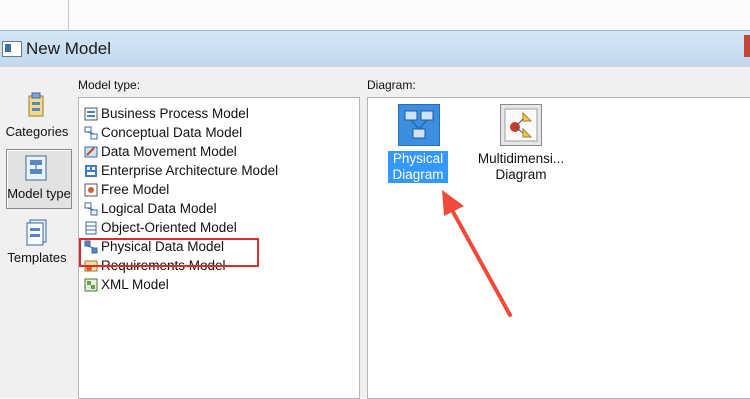 The image size is (750, 399). Describe the element at coordinates (172, 132) in the screenshot. I see `list-item-label: Conceptual Data Model` at that location.